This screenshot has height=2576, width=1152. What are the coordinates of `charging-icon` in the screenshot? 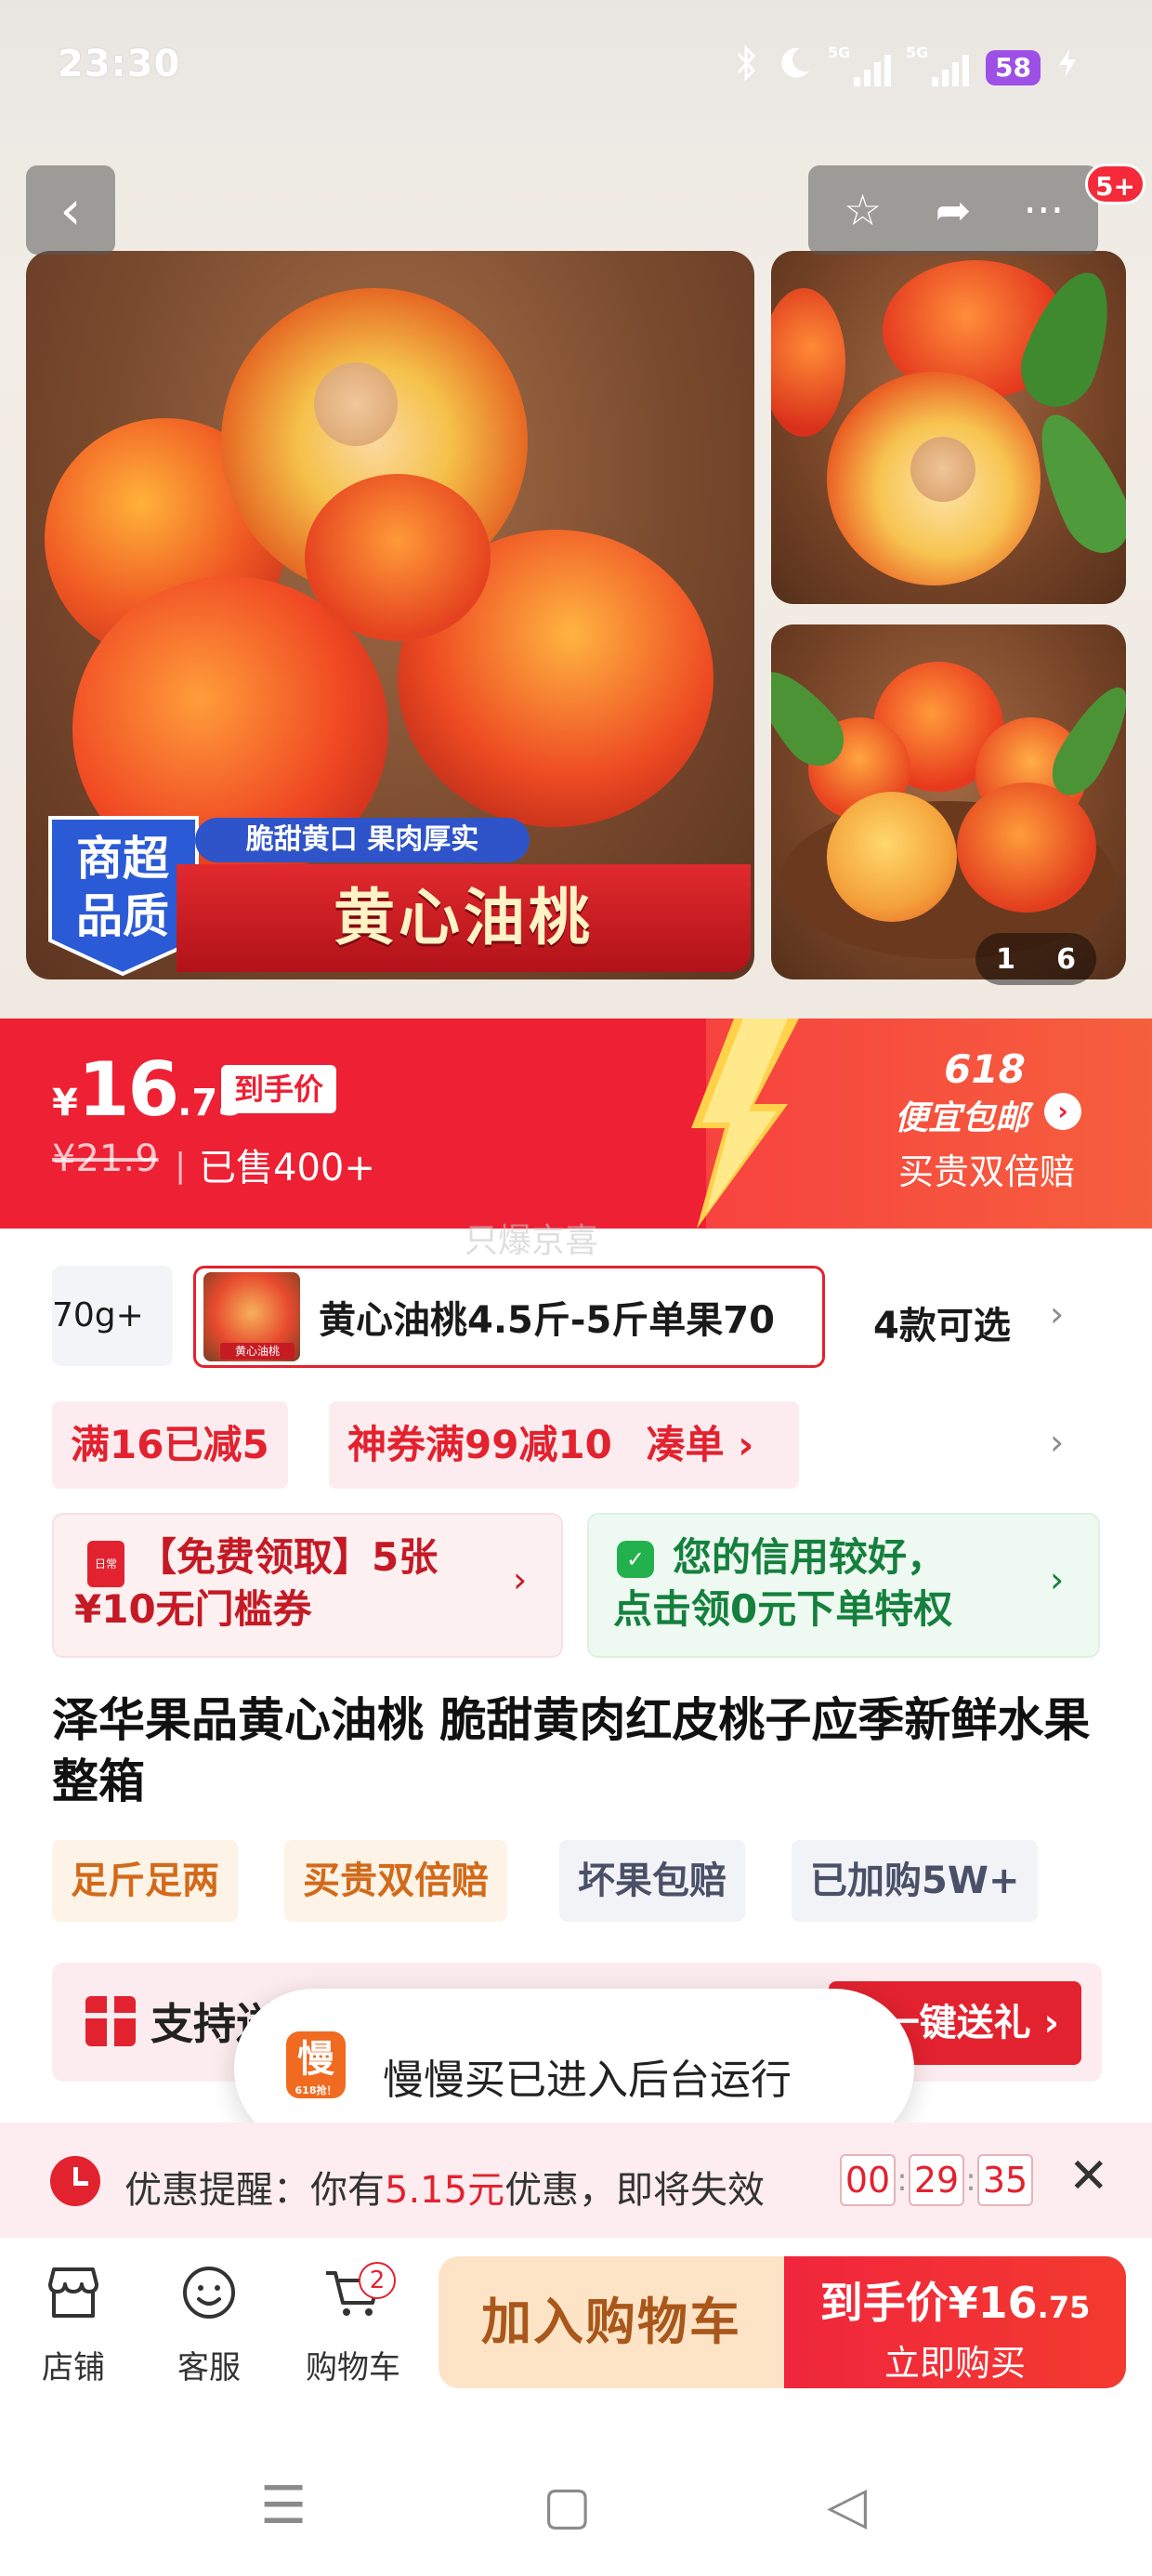 It's located at (1067, 67).